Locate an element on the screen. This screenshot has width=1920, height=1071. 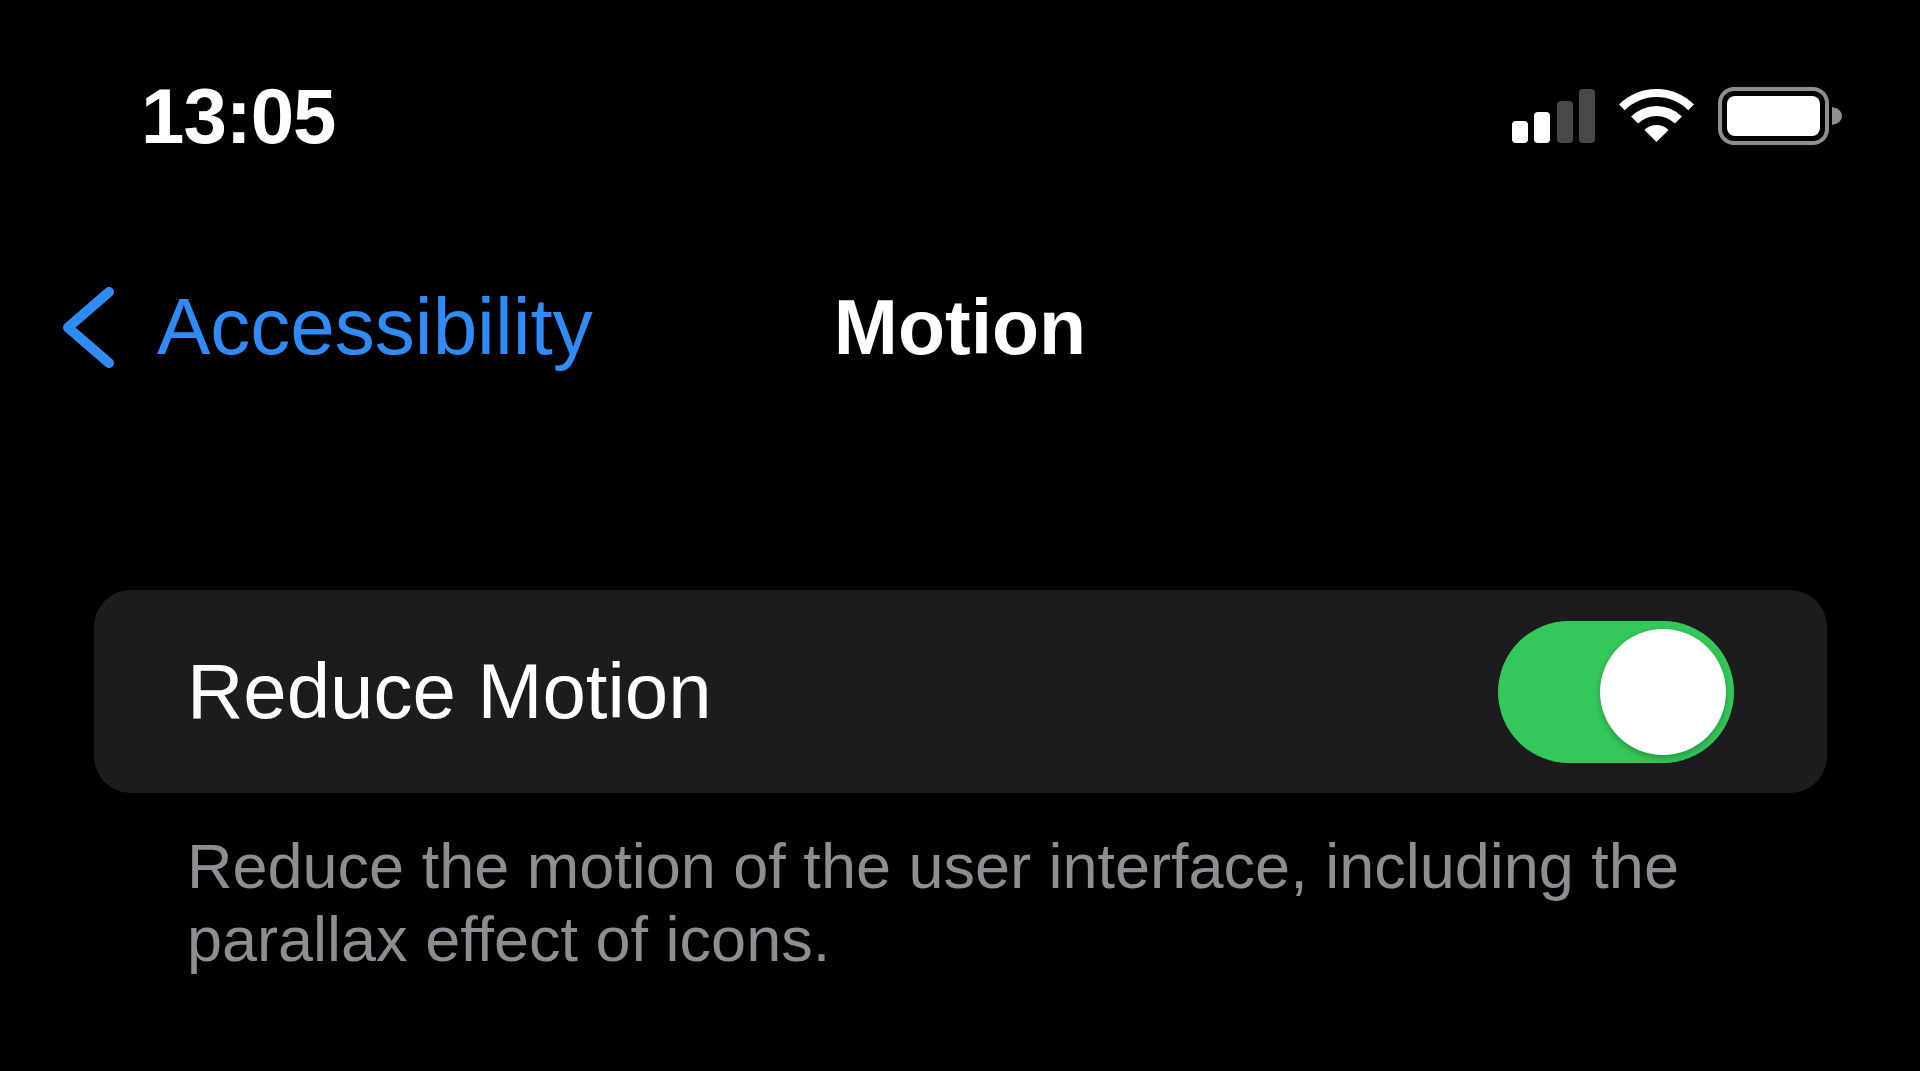
back-button: Accessibility is located at coordinates (327, 327).